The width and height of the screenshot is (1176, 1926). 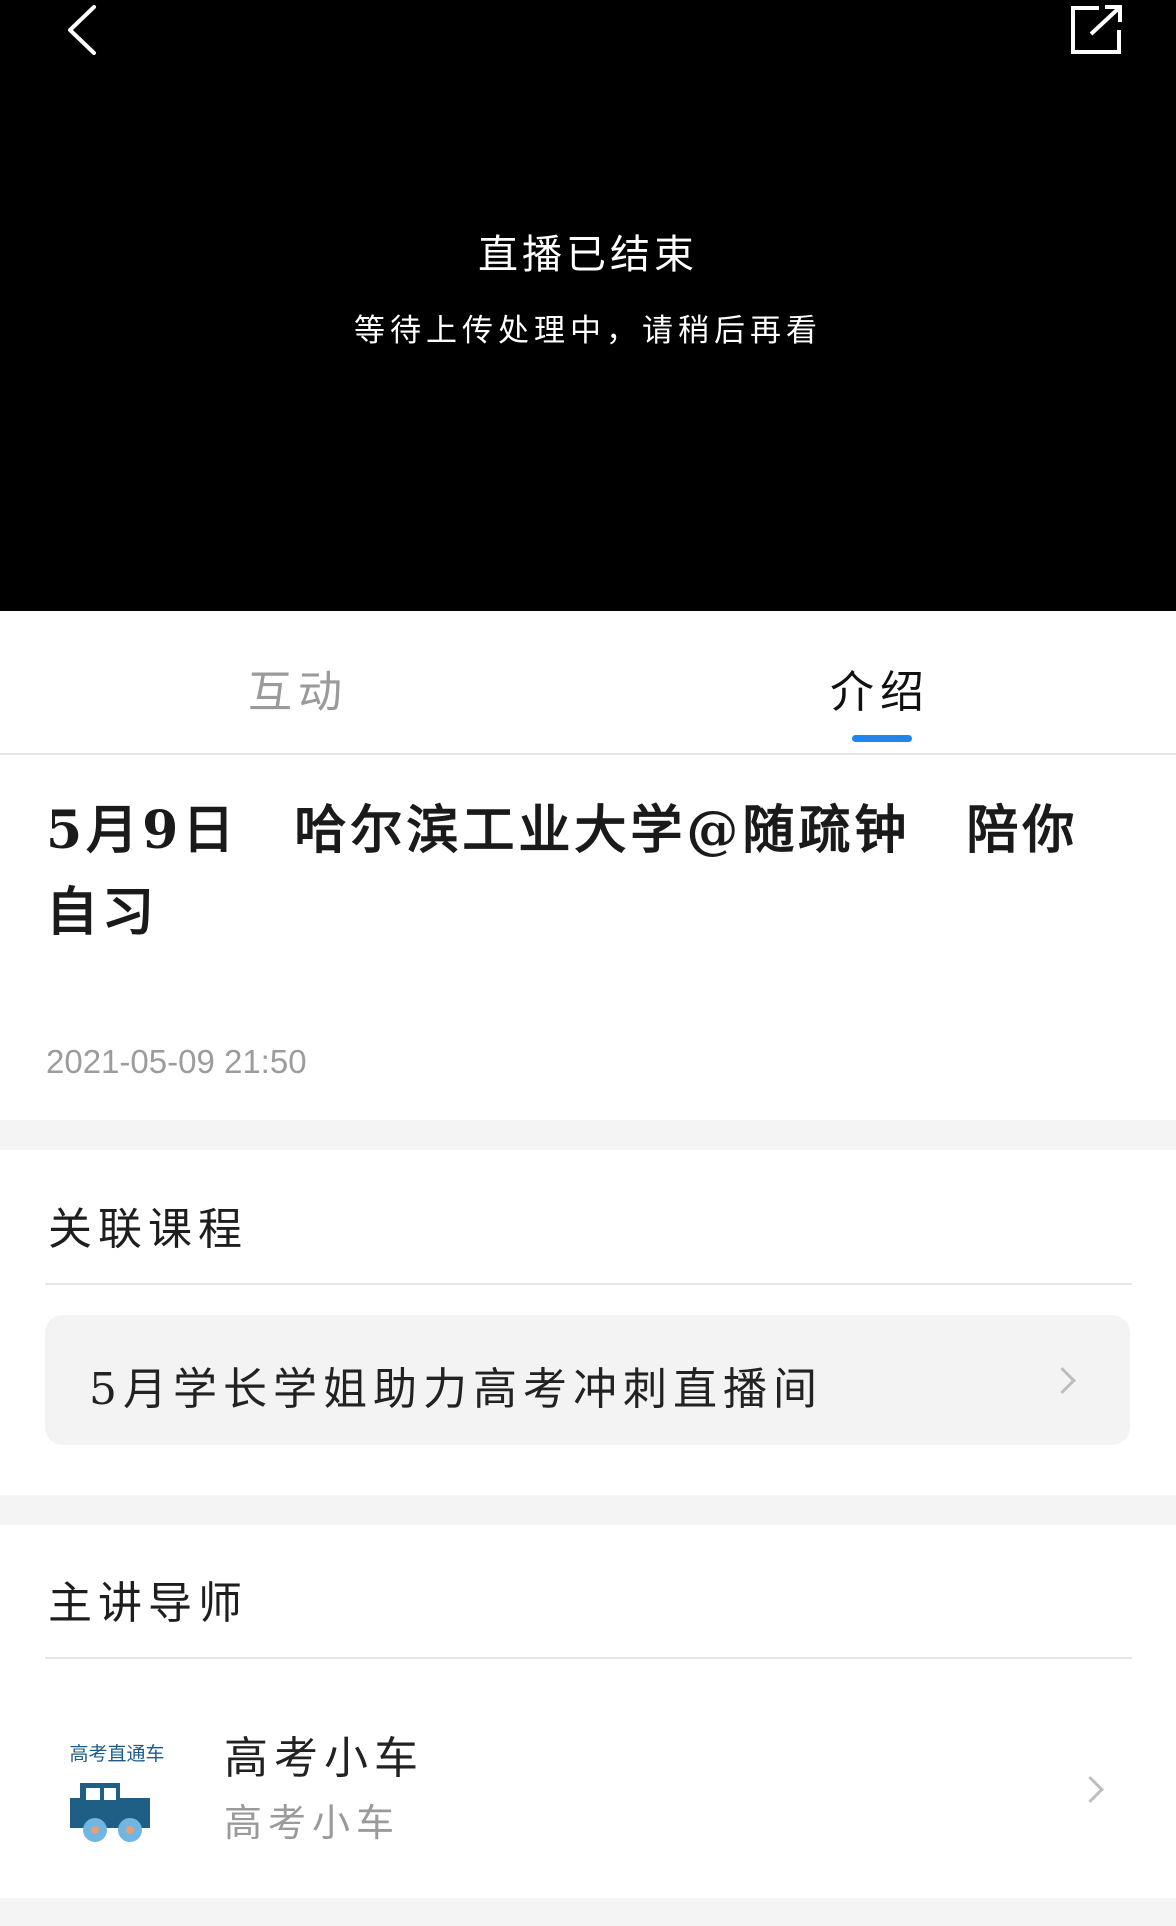 I want to click on tab-introduction: 介绍, so click(x=880, y=688).